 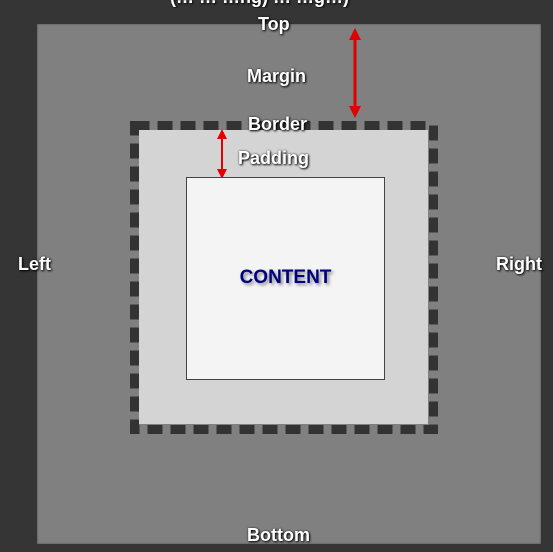 What do you see at coordinates (34, 264) in the screenshot?
I see `left-label: Left` at bounding box center [34, 264].